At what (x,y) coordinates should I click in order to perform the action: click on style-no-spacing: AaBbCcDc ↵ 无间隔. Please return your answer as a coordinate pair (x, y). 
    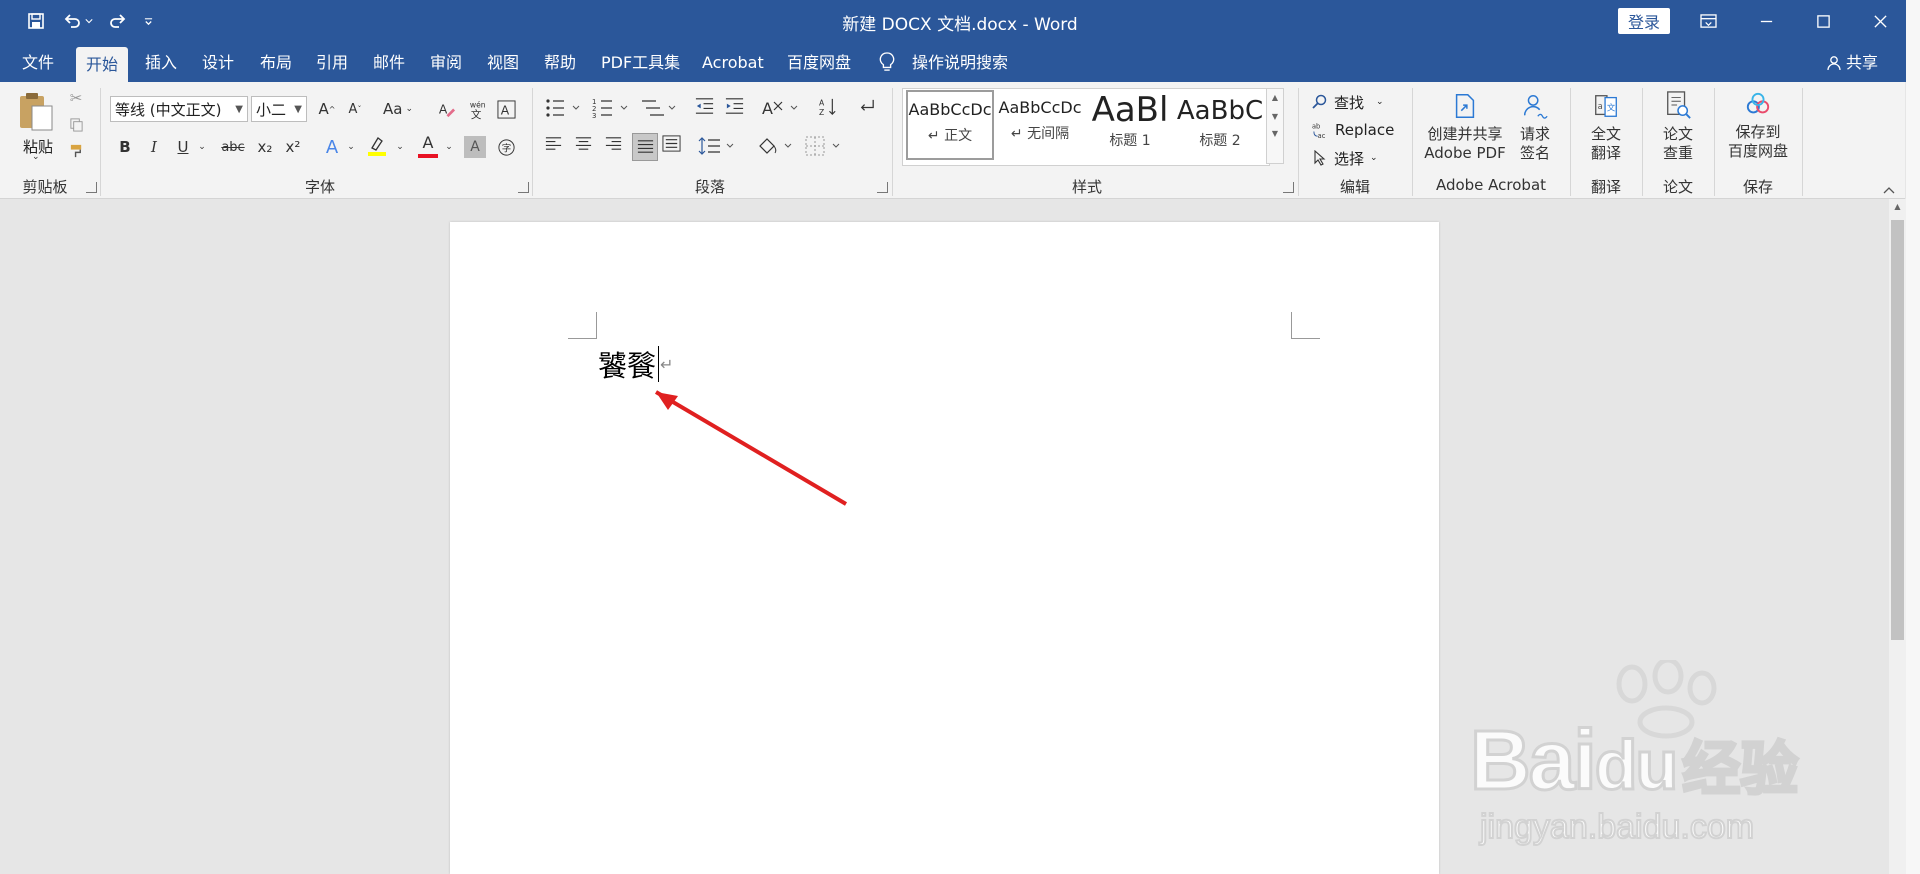
    Looking at the image, I should click on (1040, 125).